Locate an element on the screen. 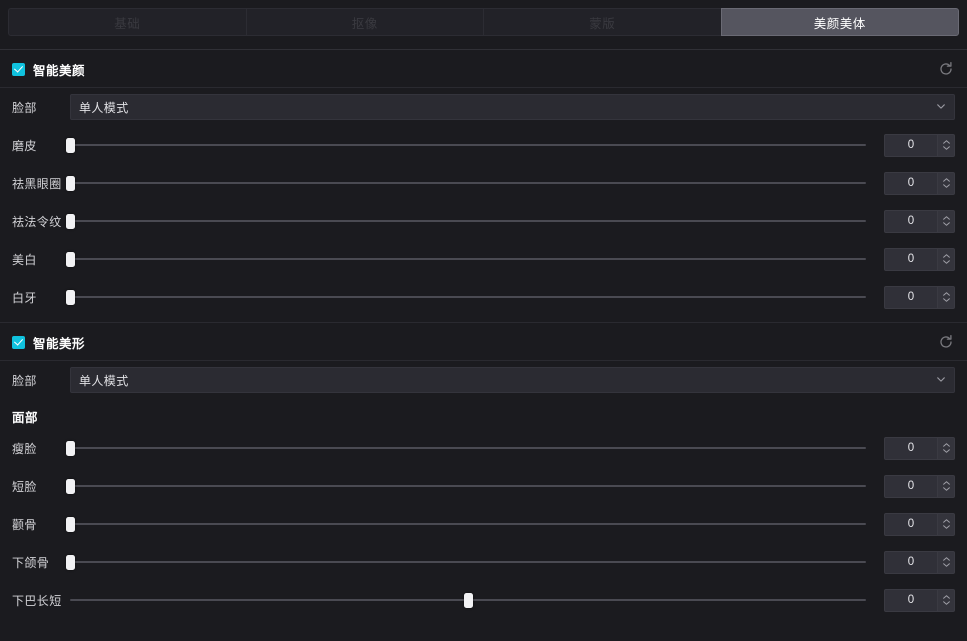  stepper-jawbone-spinner is located at coordinates (946, 562).